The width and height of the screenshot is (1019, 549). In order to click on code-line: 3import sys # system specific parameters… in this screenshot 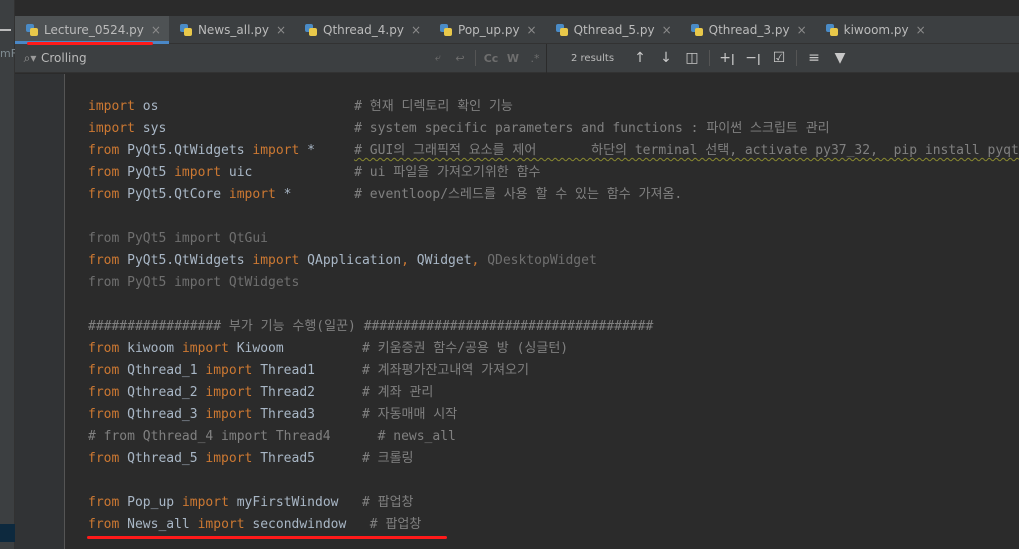, I will do `click(542, 129)`.